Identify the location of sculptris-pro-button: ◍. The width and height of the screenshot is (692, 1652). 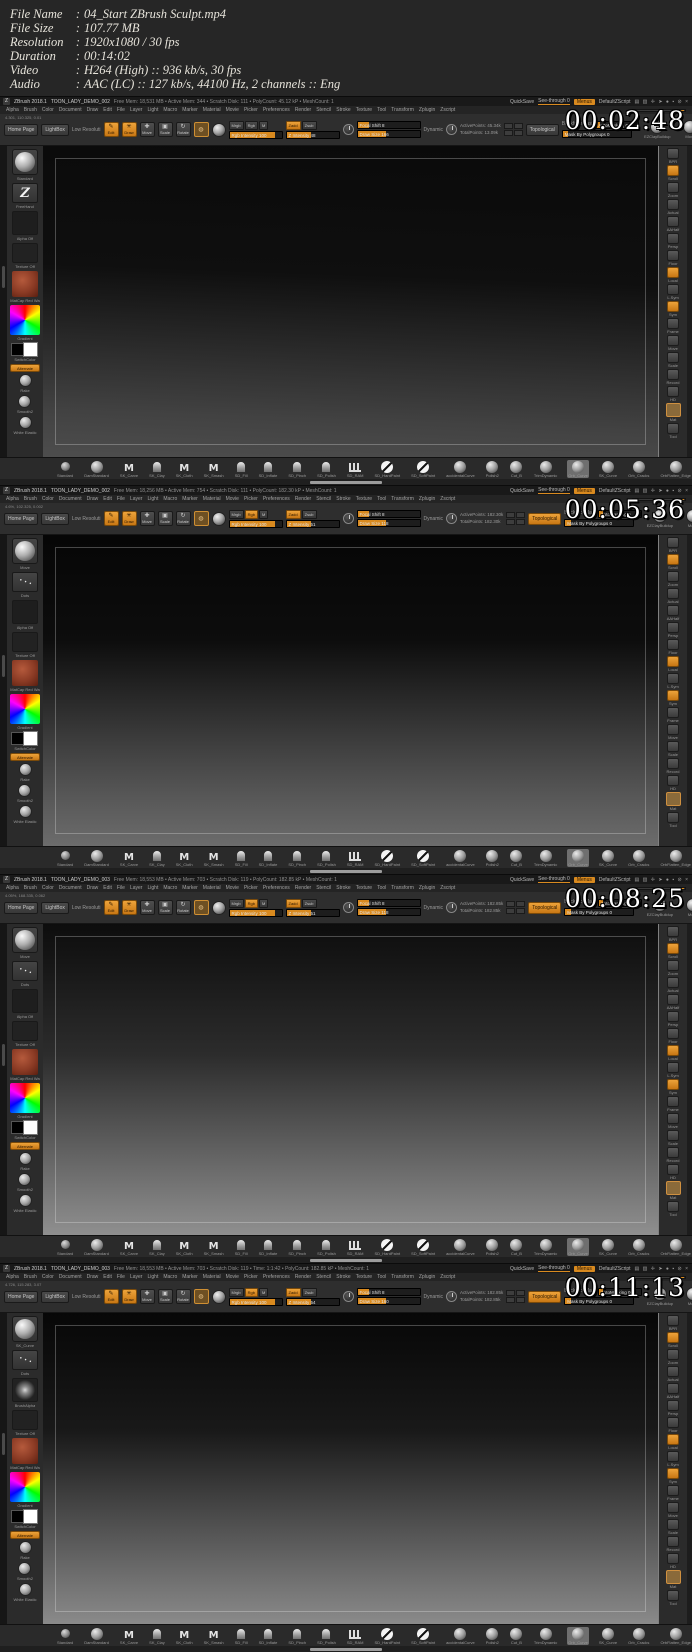
(201, 1296).